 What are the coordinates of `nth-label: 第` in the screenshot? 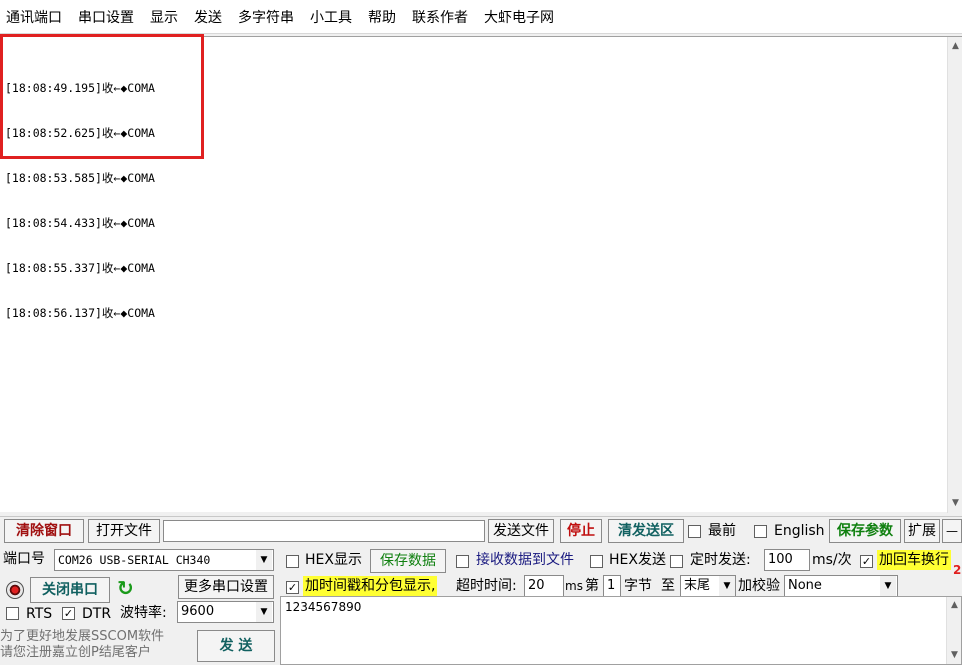 It's located at (592, 586).